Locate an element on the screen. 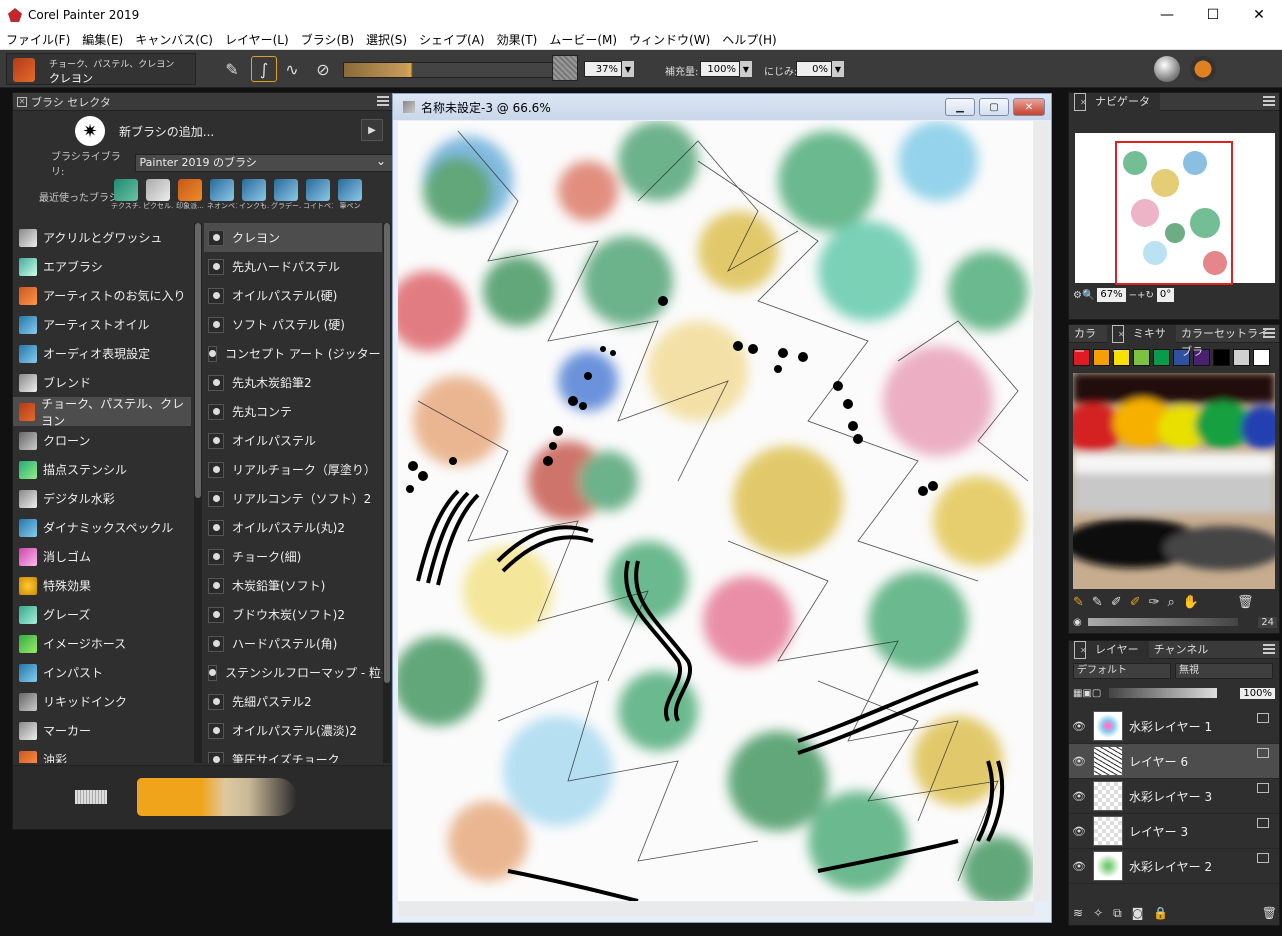 The width and height of the screenshot is (1282, 936). variant-item: 筆圧サイズチョーク is located at coordinates (293, 754).